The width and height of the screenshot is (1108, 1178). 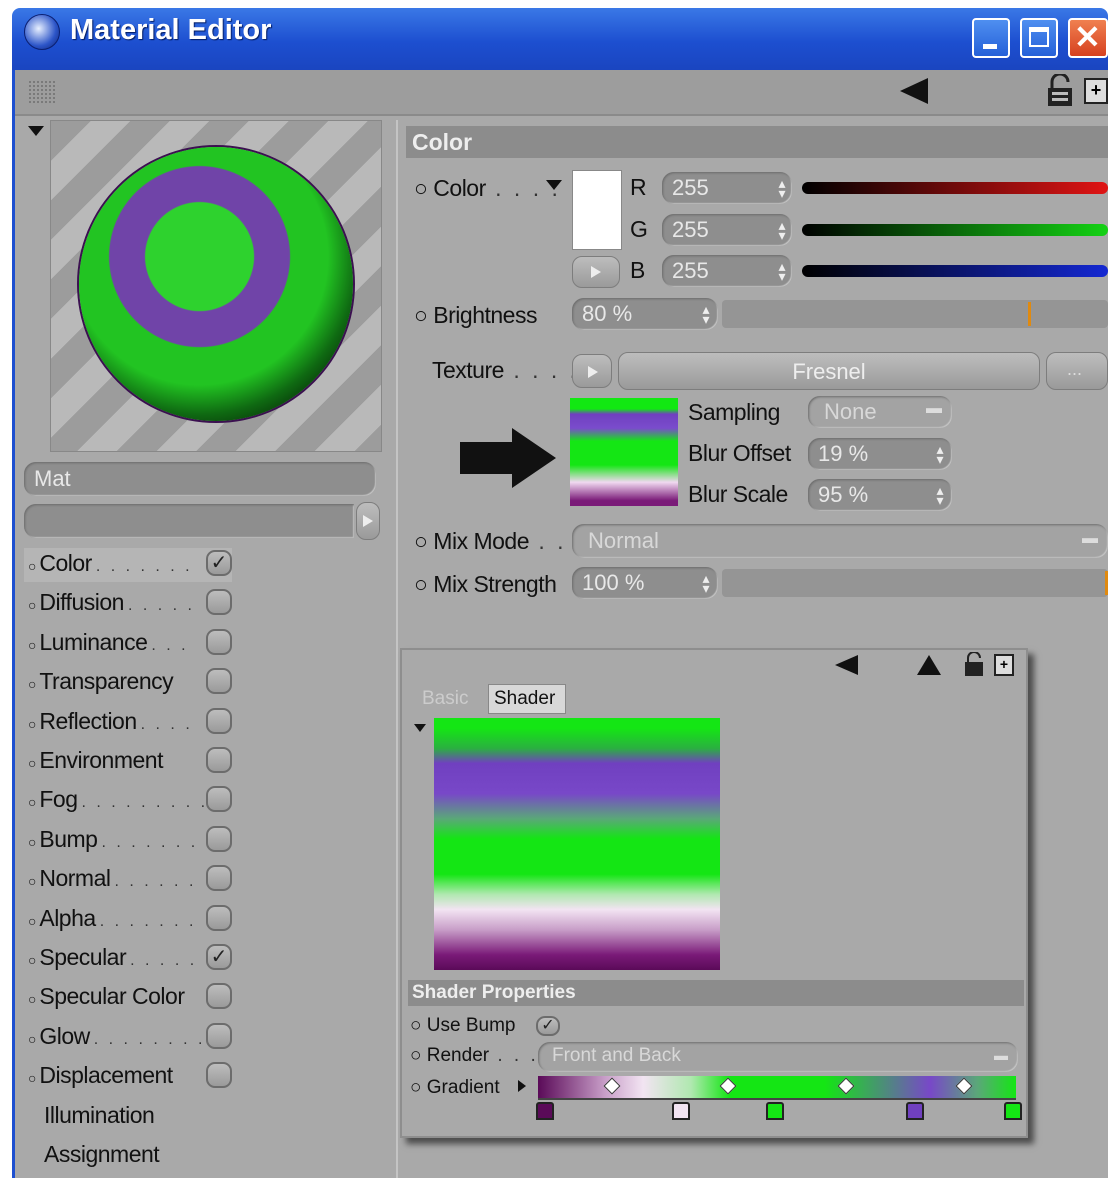 What do you see at coordinates (1029, 314) in the screenshot?
I see `brightness-slider-handle` at bounding box center [1029, 314].